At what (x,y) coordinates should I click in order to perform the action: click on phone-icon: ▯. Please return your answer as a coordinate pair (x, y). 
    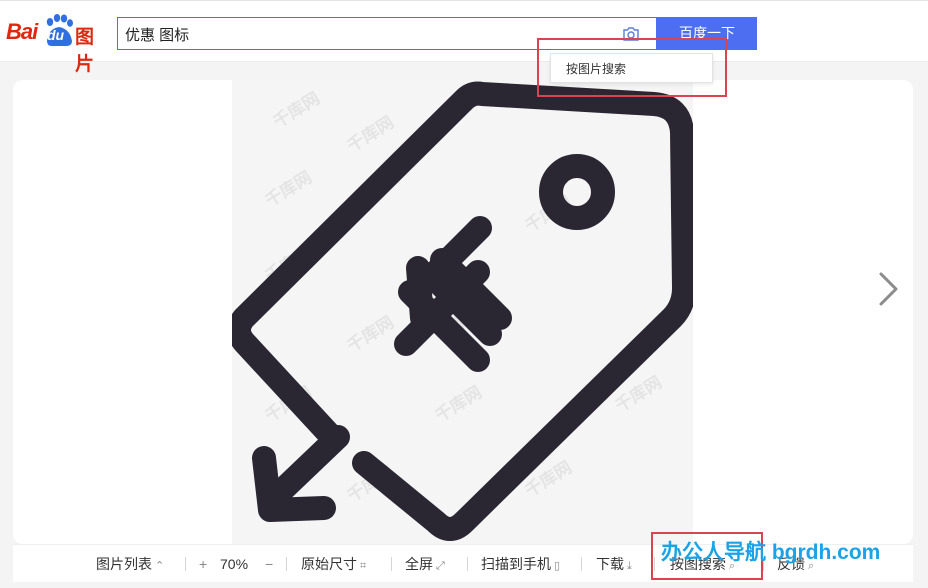
    Looking at the image, I should click on (557, 566).